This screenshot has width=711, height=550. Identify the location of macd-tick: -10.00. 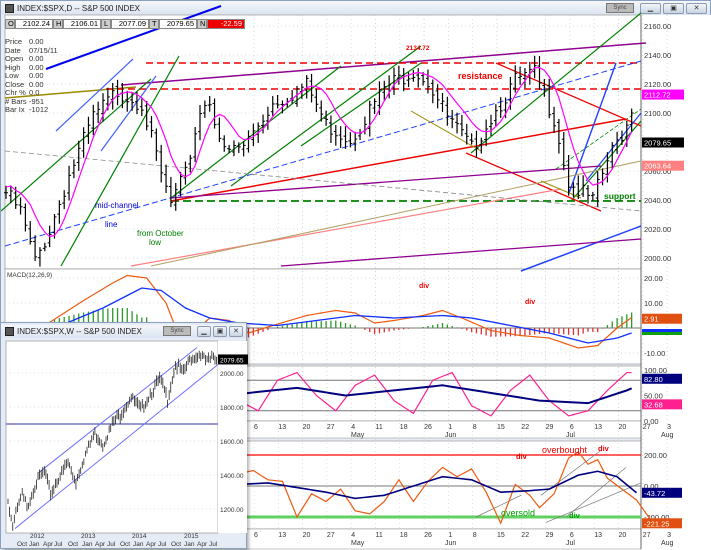
(654, 353).